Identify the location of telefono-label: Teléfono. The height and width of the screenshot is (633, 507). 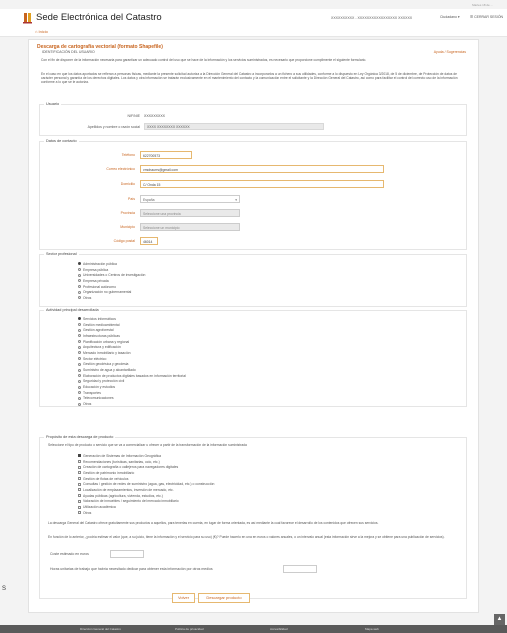
(128, 155).